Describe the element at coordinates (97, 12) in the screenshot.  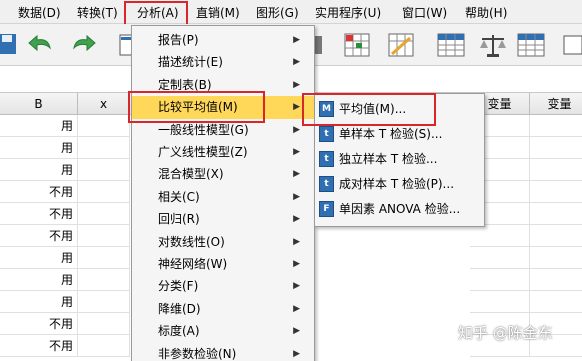
I see `menu-transform: 转换(T)` at that location.